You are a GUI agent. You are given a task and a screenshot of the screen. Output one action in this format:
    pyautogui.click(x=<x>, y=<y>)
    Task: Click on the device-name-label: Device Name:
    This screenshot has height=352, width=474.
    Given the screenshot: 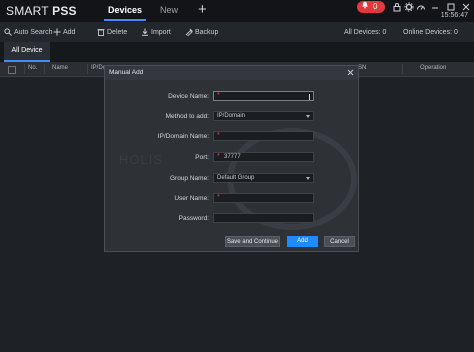 What is the action you would take?
    pyautogui.click(x=188, y=96)
    